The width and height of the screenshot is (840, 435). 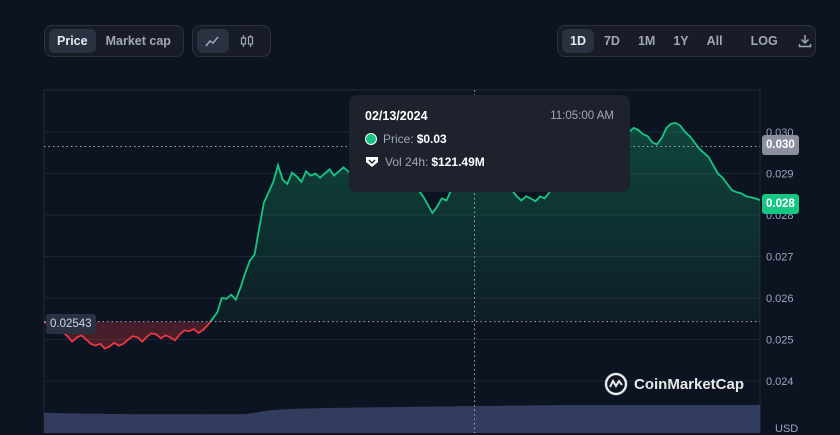 I want to click on tooltip-vol-value: $121.49M, so click(x=458, y=162).